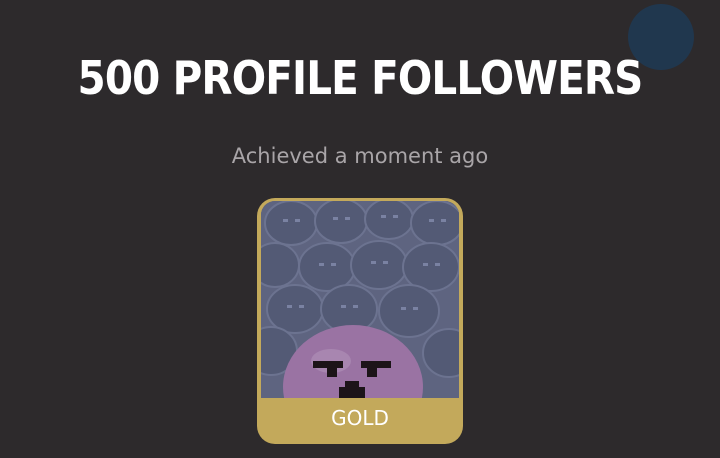 The width and height of the screenshot is (720, 458). I want to click on tier-label: GOLD, so click(360, 418).